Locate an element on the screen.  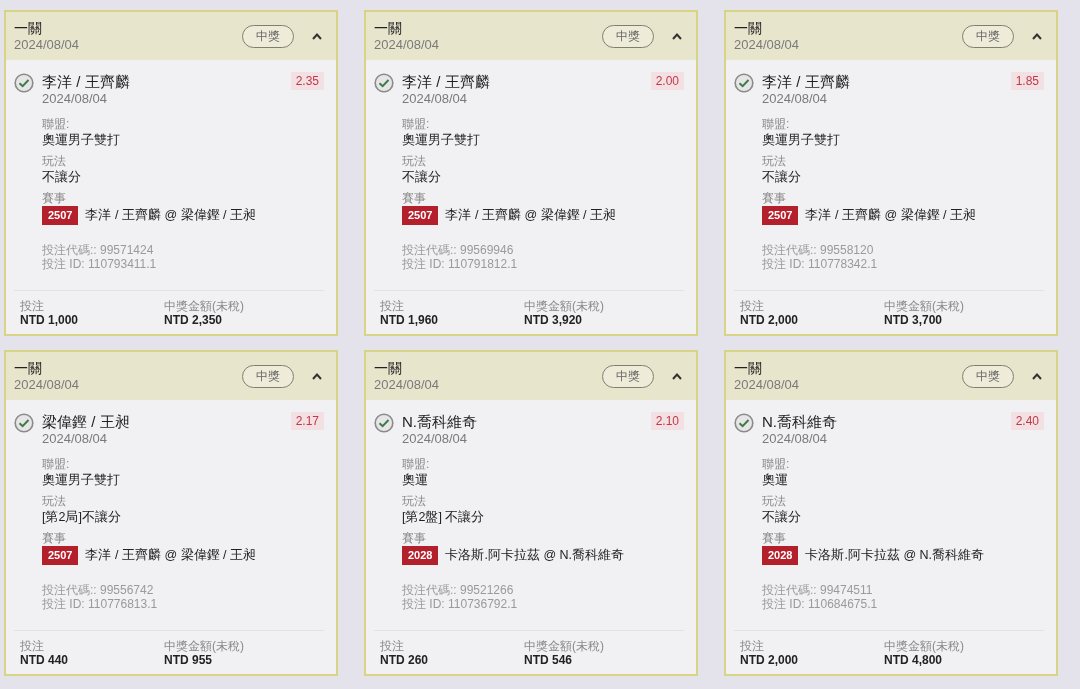
bet-code-text: 投注代碼:: 99521266 is located at coordinates (458, 590).